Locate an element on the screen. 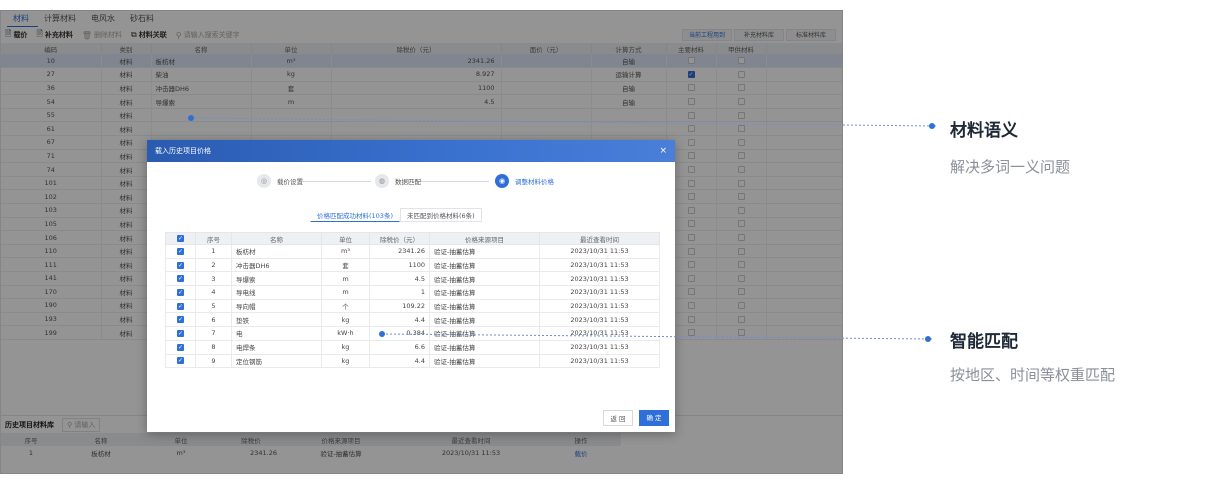 The image size is (1207, 483). callout-title-semantics: 材料语义 is located at coordinates (984, 131).